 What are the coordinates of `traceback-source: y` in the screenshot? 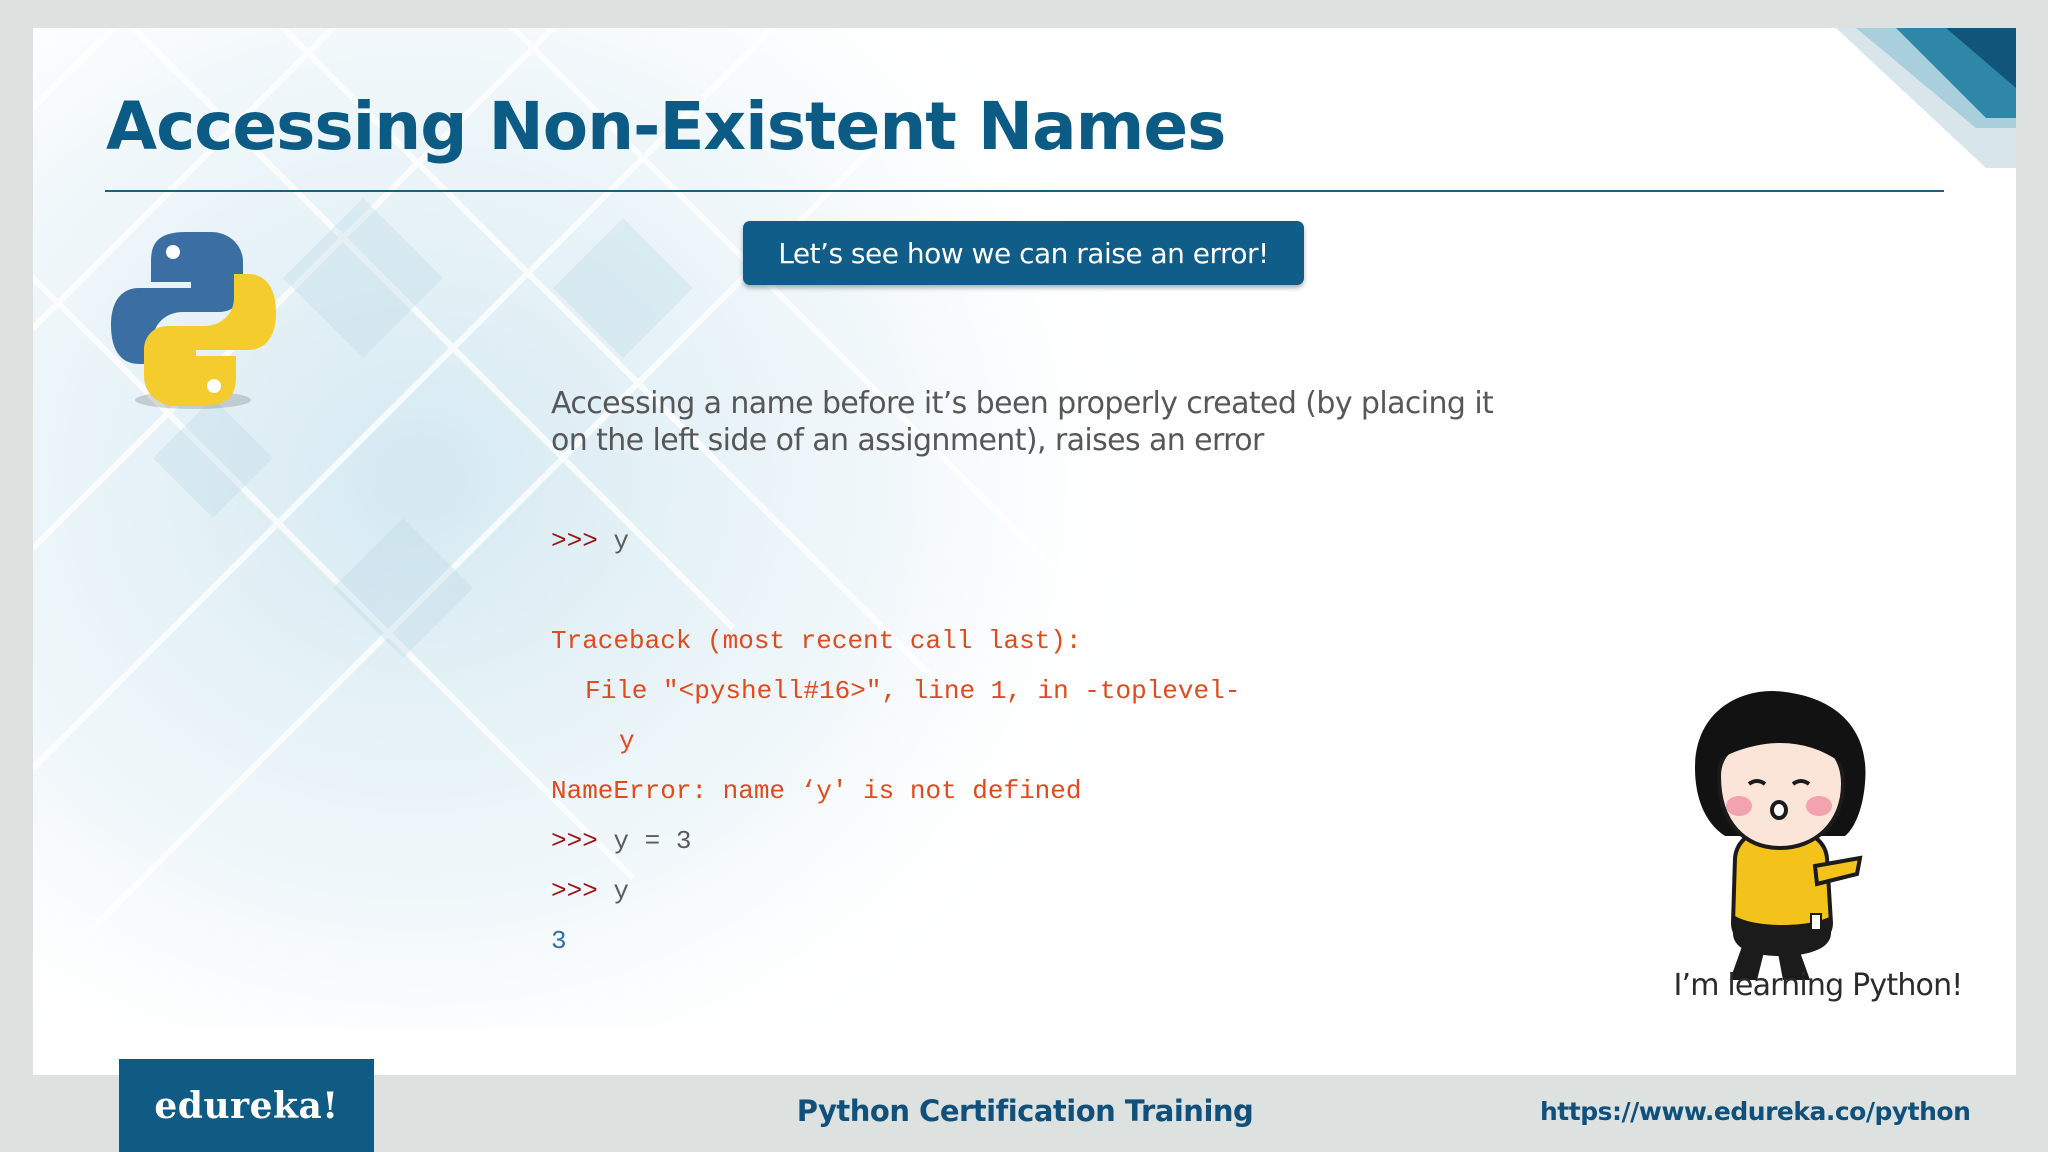 It's located at (627, 741).